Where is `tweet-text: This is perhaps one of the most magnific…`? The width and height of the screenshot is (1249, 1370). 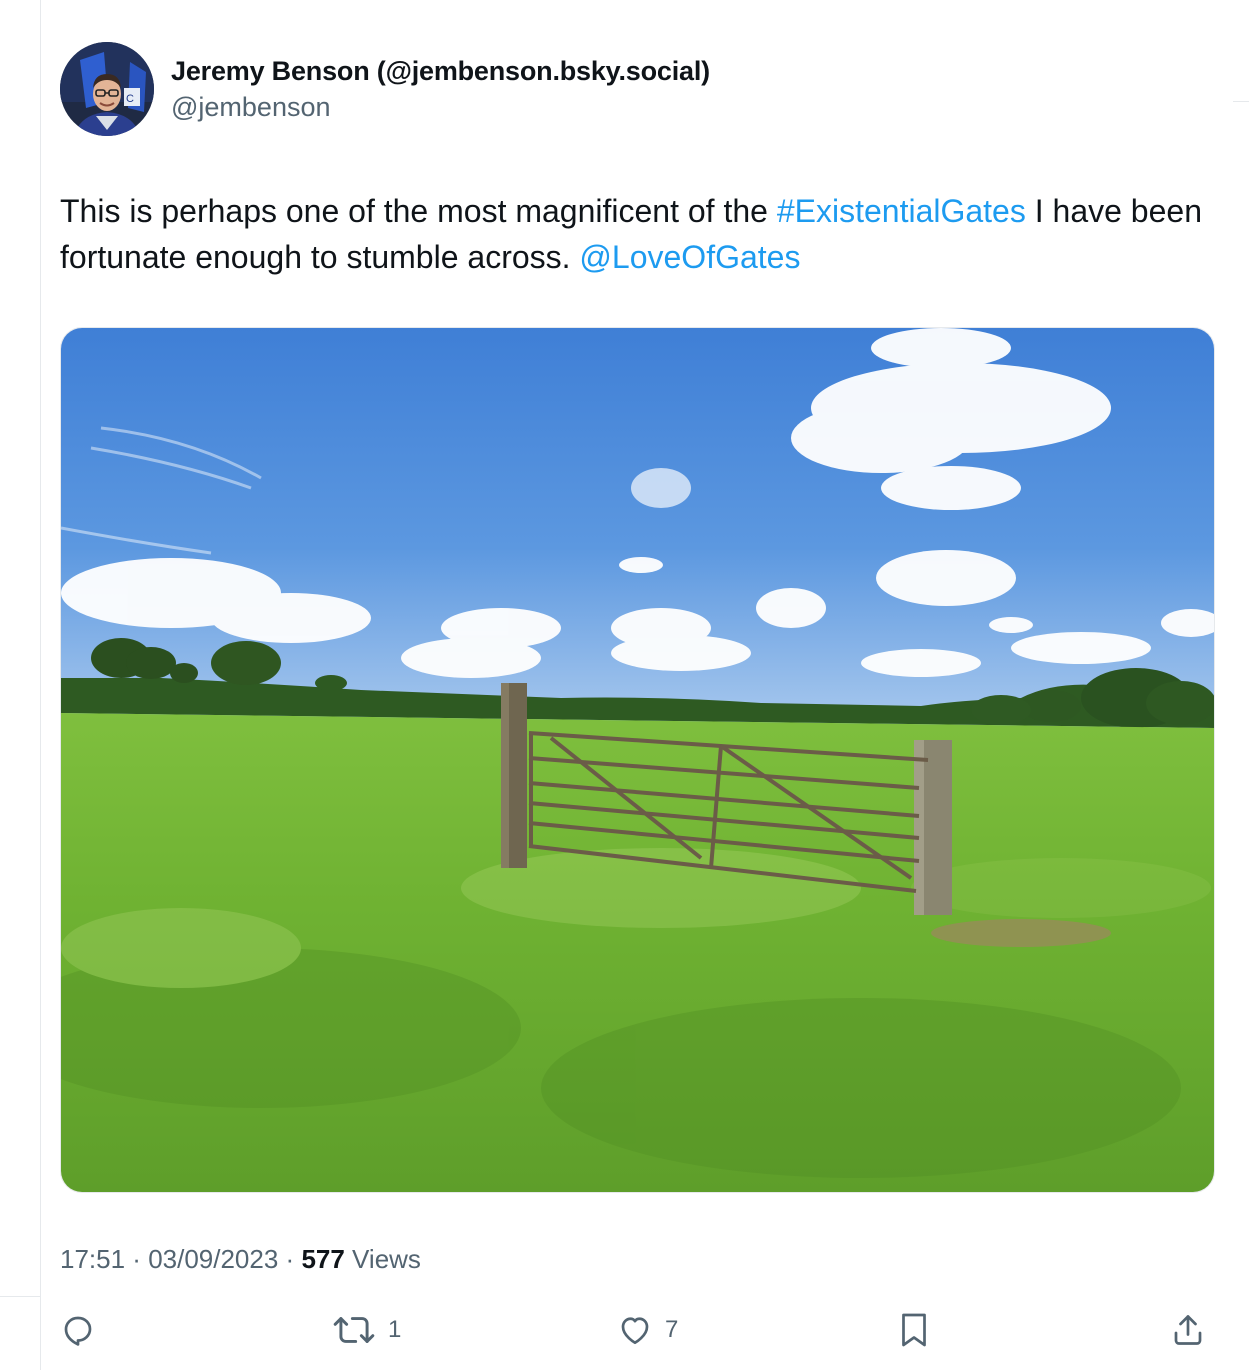 tweet-text: This is perhaps one of the most magnific… is located at coordinates (635, 234).